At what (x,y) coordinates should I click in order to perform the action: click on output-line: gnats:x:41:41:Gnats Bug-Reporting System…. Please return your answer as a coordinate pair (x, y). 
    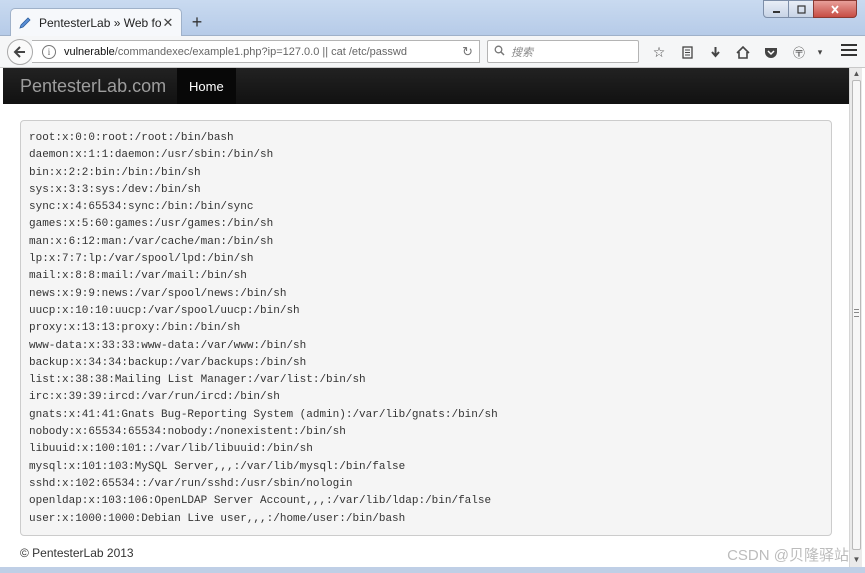
    Looking at the image, I should click on (263, 414).